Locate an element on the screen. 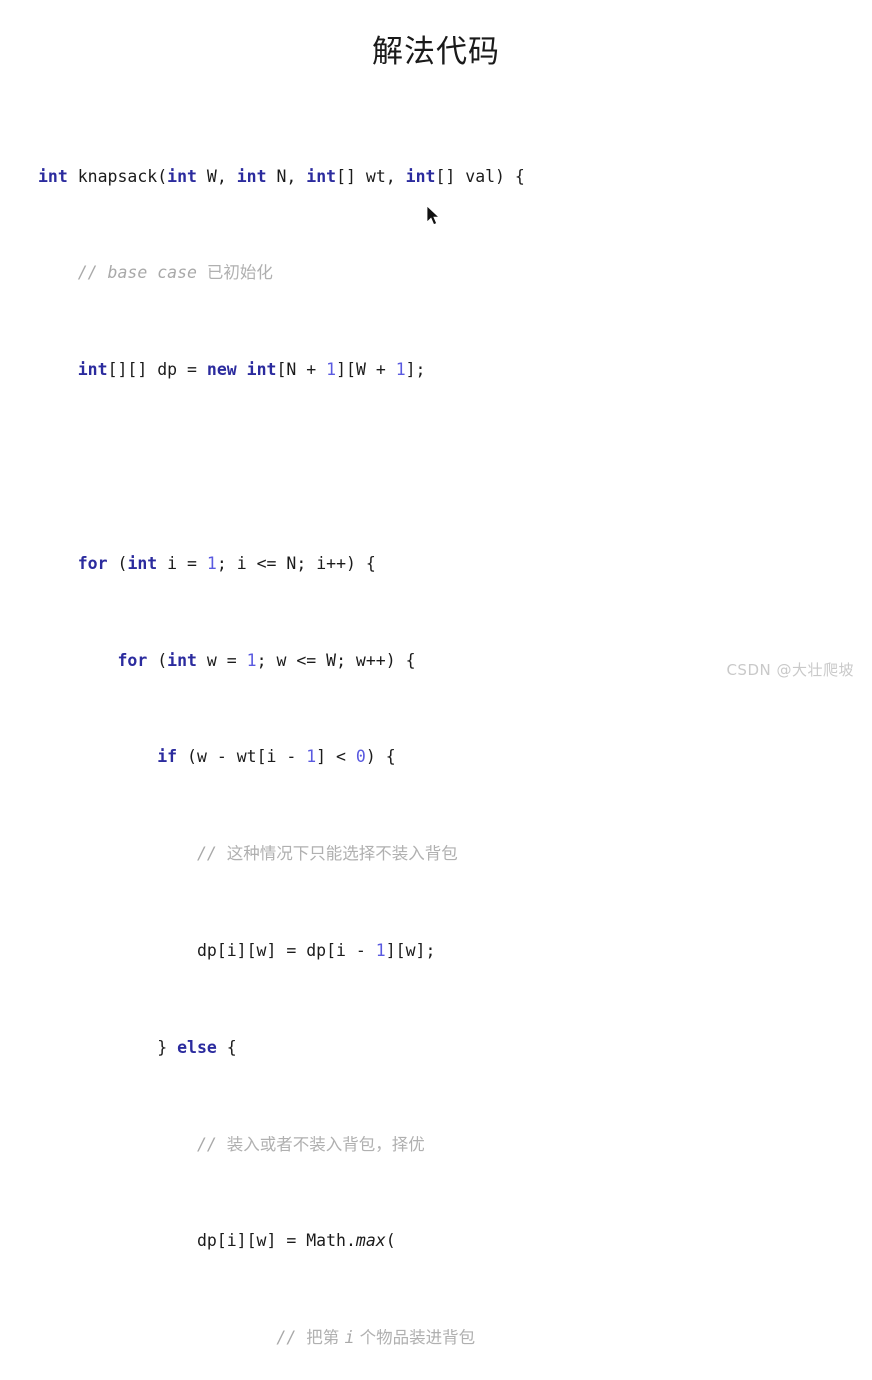  code-line: if (w - wt[i - 1] < 0) { is located at coordinates (276, 757).